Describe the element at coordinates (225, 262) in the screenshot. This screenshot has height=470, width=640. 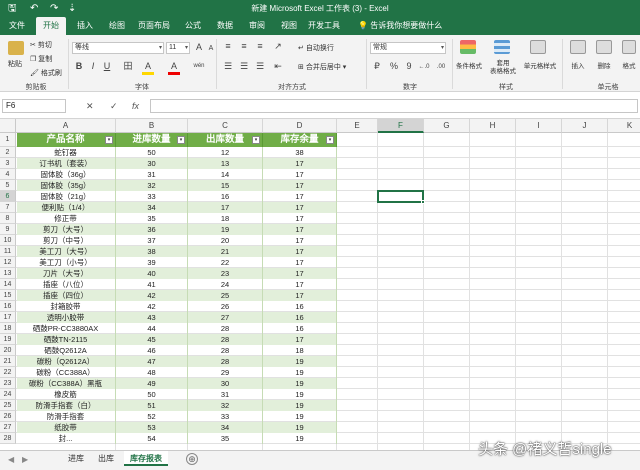
I see `table-cell: 22` at that location.